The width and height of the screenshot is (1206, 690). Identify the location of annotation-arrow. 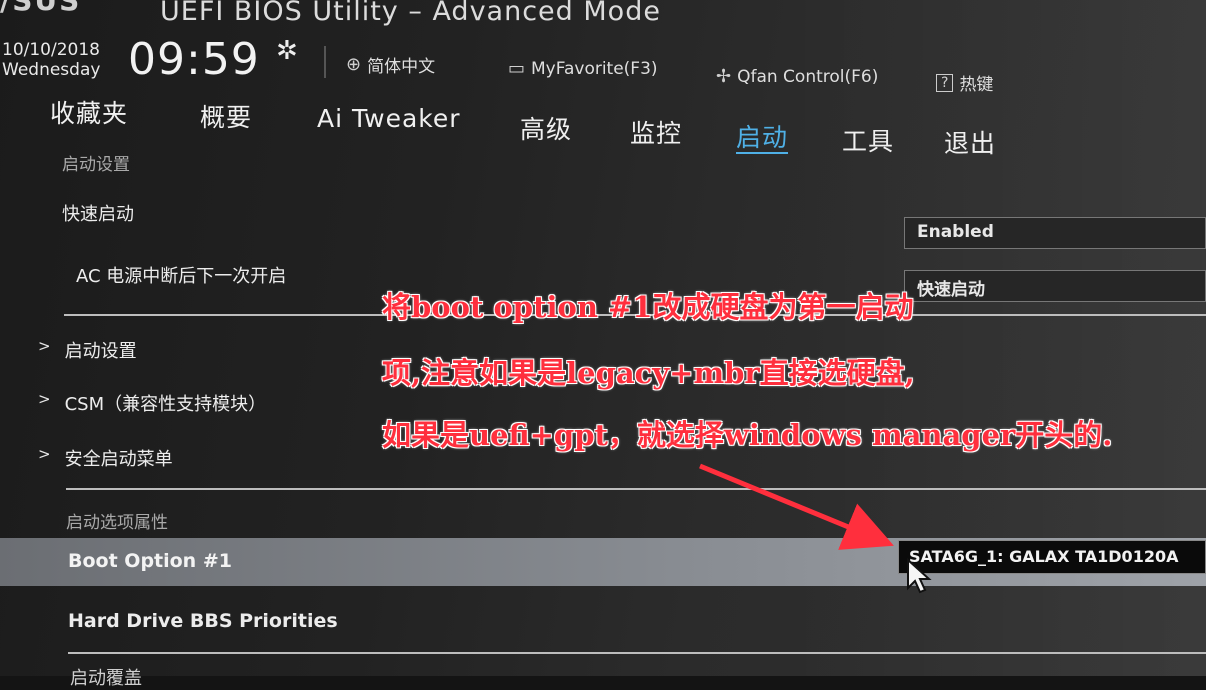
(796, 506).